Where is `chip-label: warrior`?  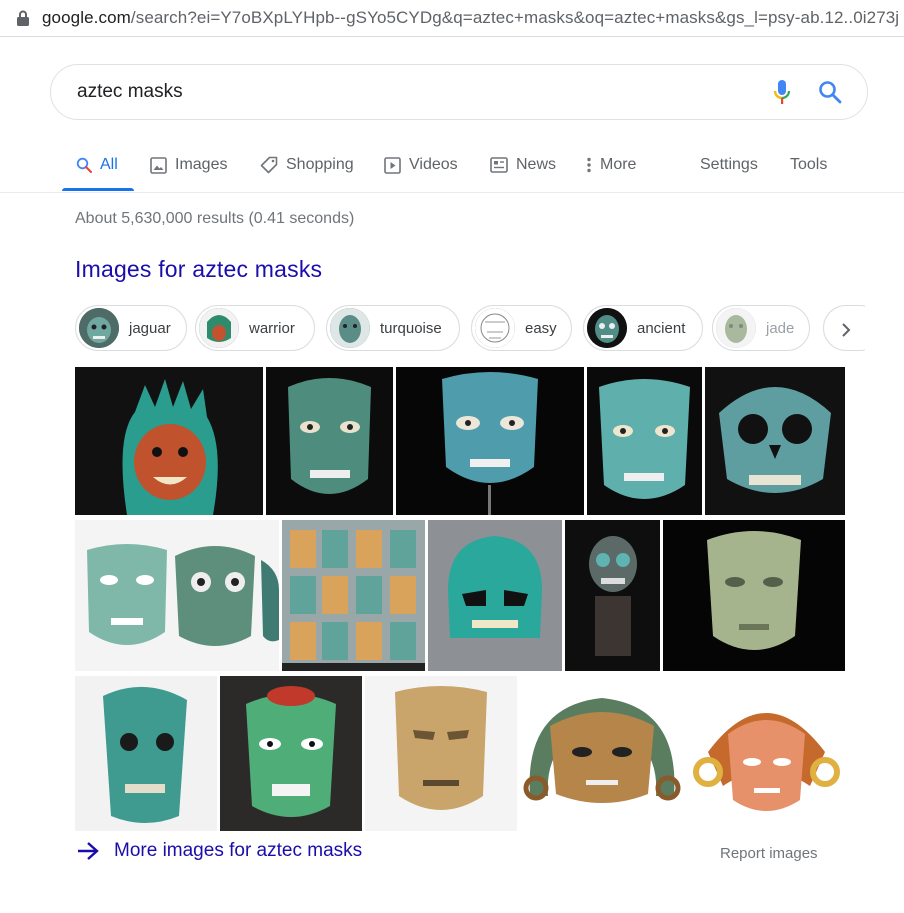
chip-label: warrior is located at coordinates (272, 328).